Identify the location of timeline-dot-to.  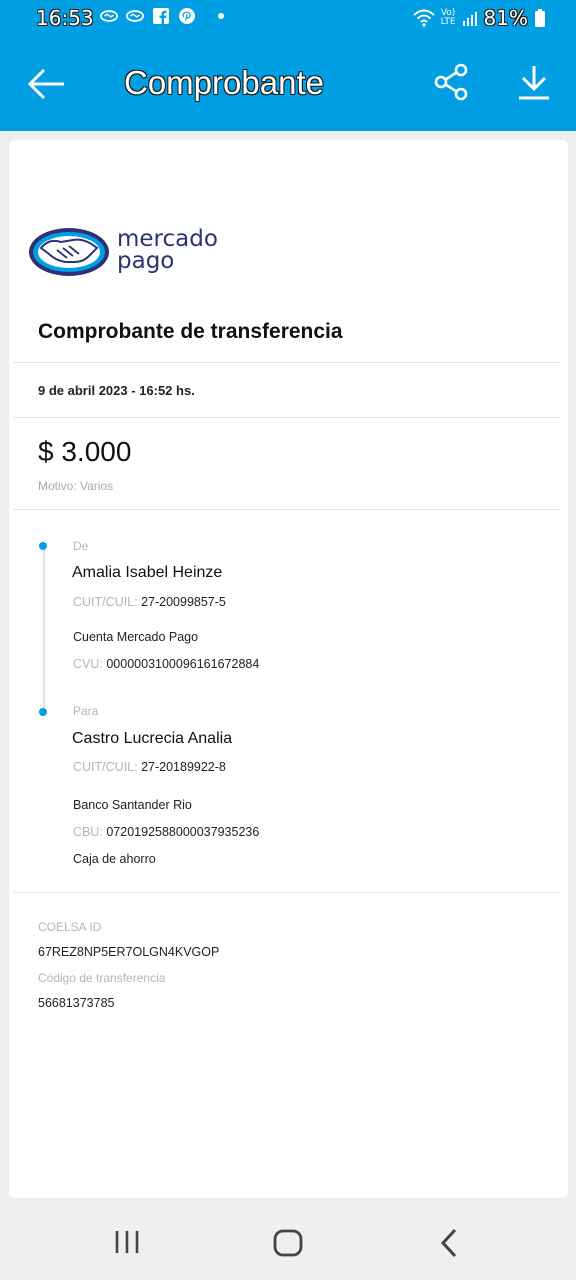
(43, 712).